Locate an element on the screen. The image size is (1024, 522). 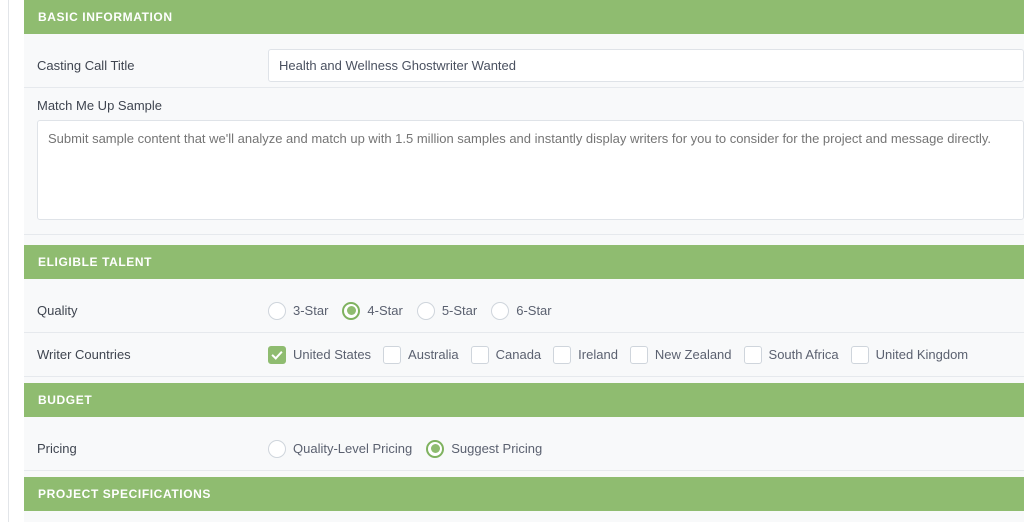
pricing-option-quality-level: Quality-Level Pricing is located at coordinates (340, 448).